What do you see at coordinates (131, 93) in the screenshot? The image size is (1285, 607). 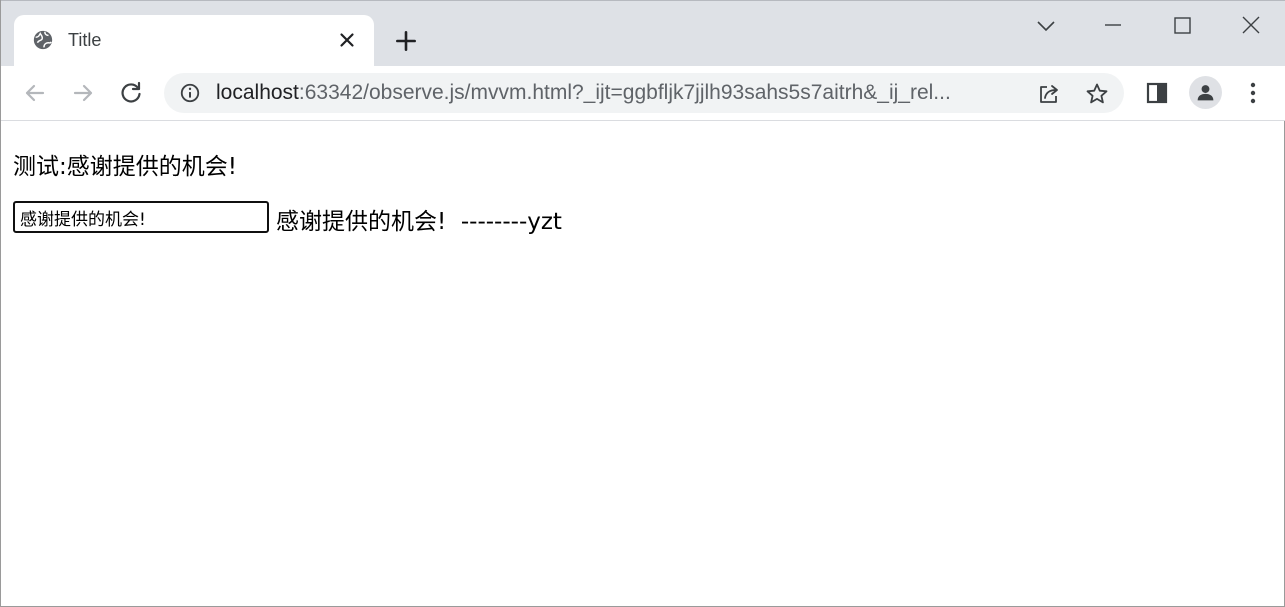 I see `reload-icon` at bounding box center [131, 93].